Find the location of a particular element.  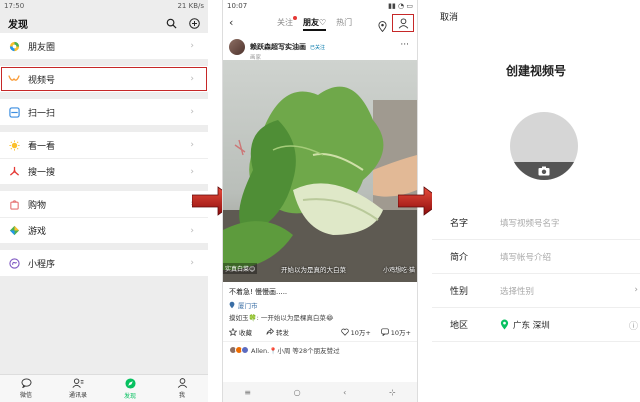

bio-field: 简介 填写帐号介绍 is located at coordinates (536, 257).